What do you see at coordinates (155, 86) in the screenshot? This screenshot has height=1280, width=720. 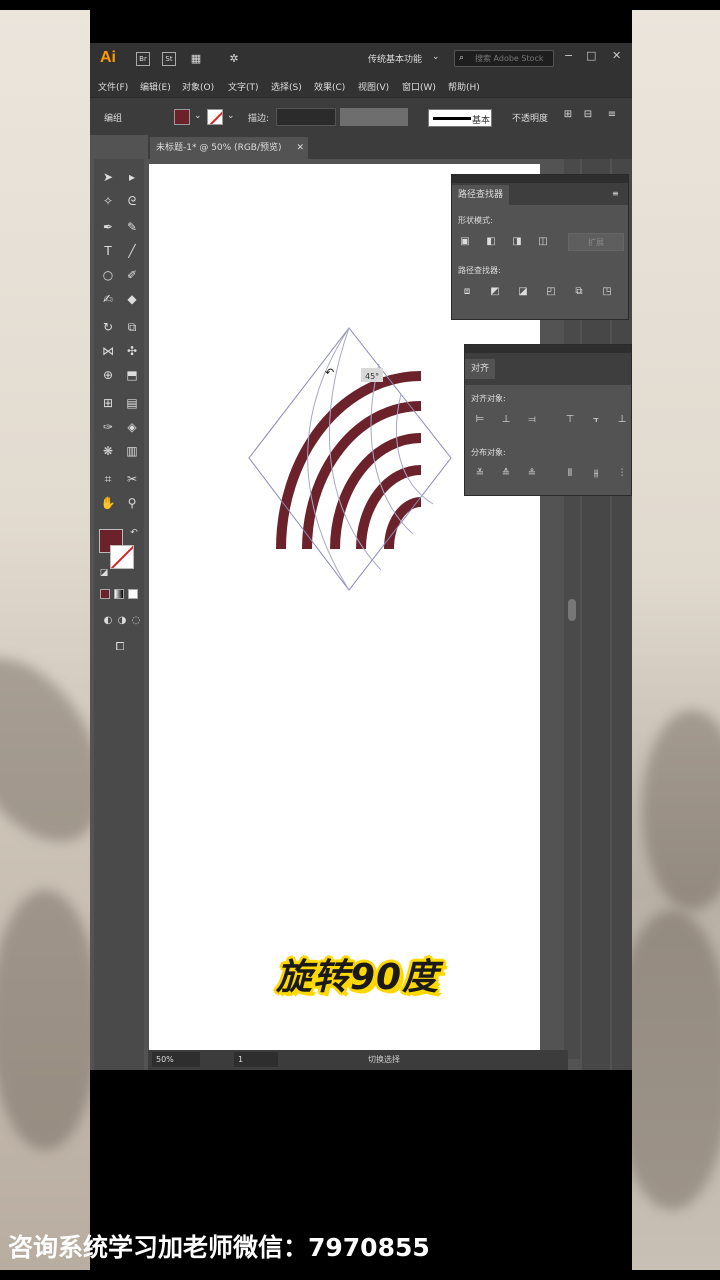 I see `menu-edit: 编辑(E)` at bounding box center [155, 86].